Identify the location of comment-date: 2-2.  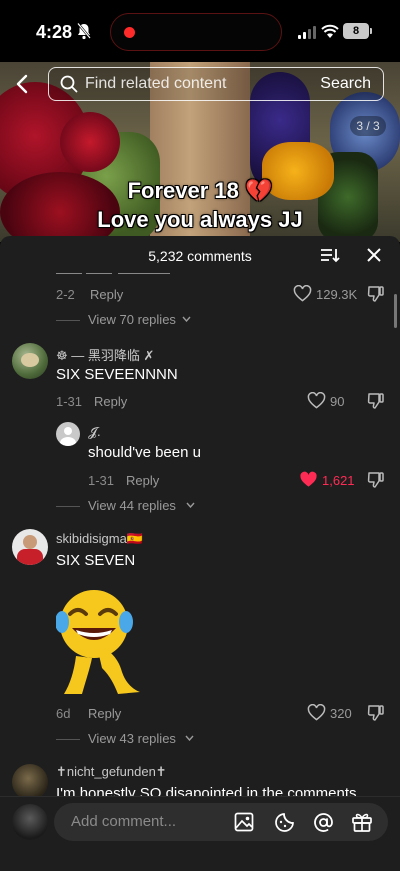
(65, 294).